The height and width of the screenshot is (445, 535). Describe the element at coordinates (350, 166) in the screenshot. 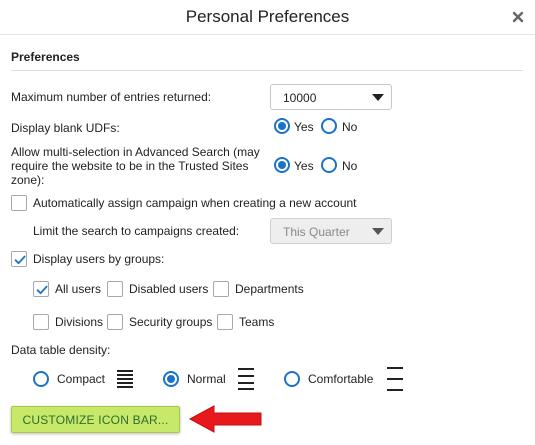

I see `multi-selection-no-label: No` at that location.